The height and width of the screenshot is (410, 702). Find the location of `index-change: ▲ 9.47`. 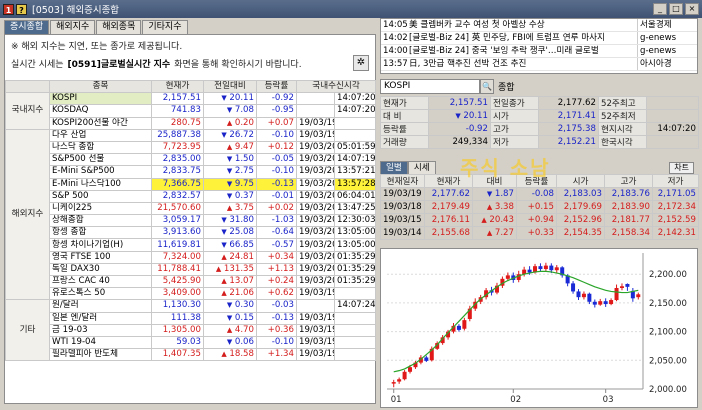

index-change: ▲ 9.47 is located at coordinates (230, 147).